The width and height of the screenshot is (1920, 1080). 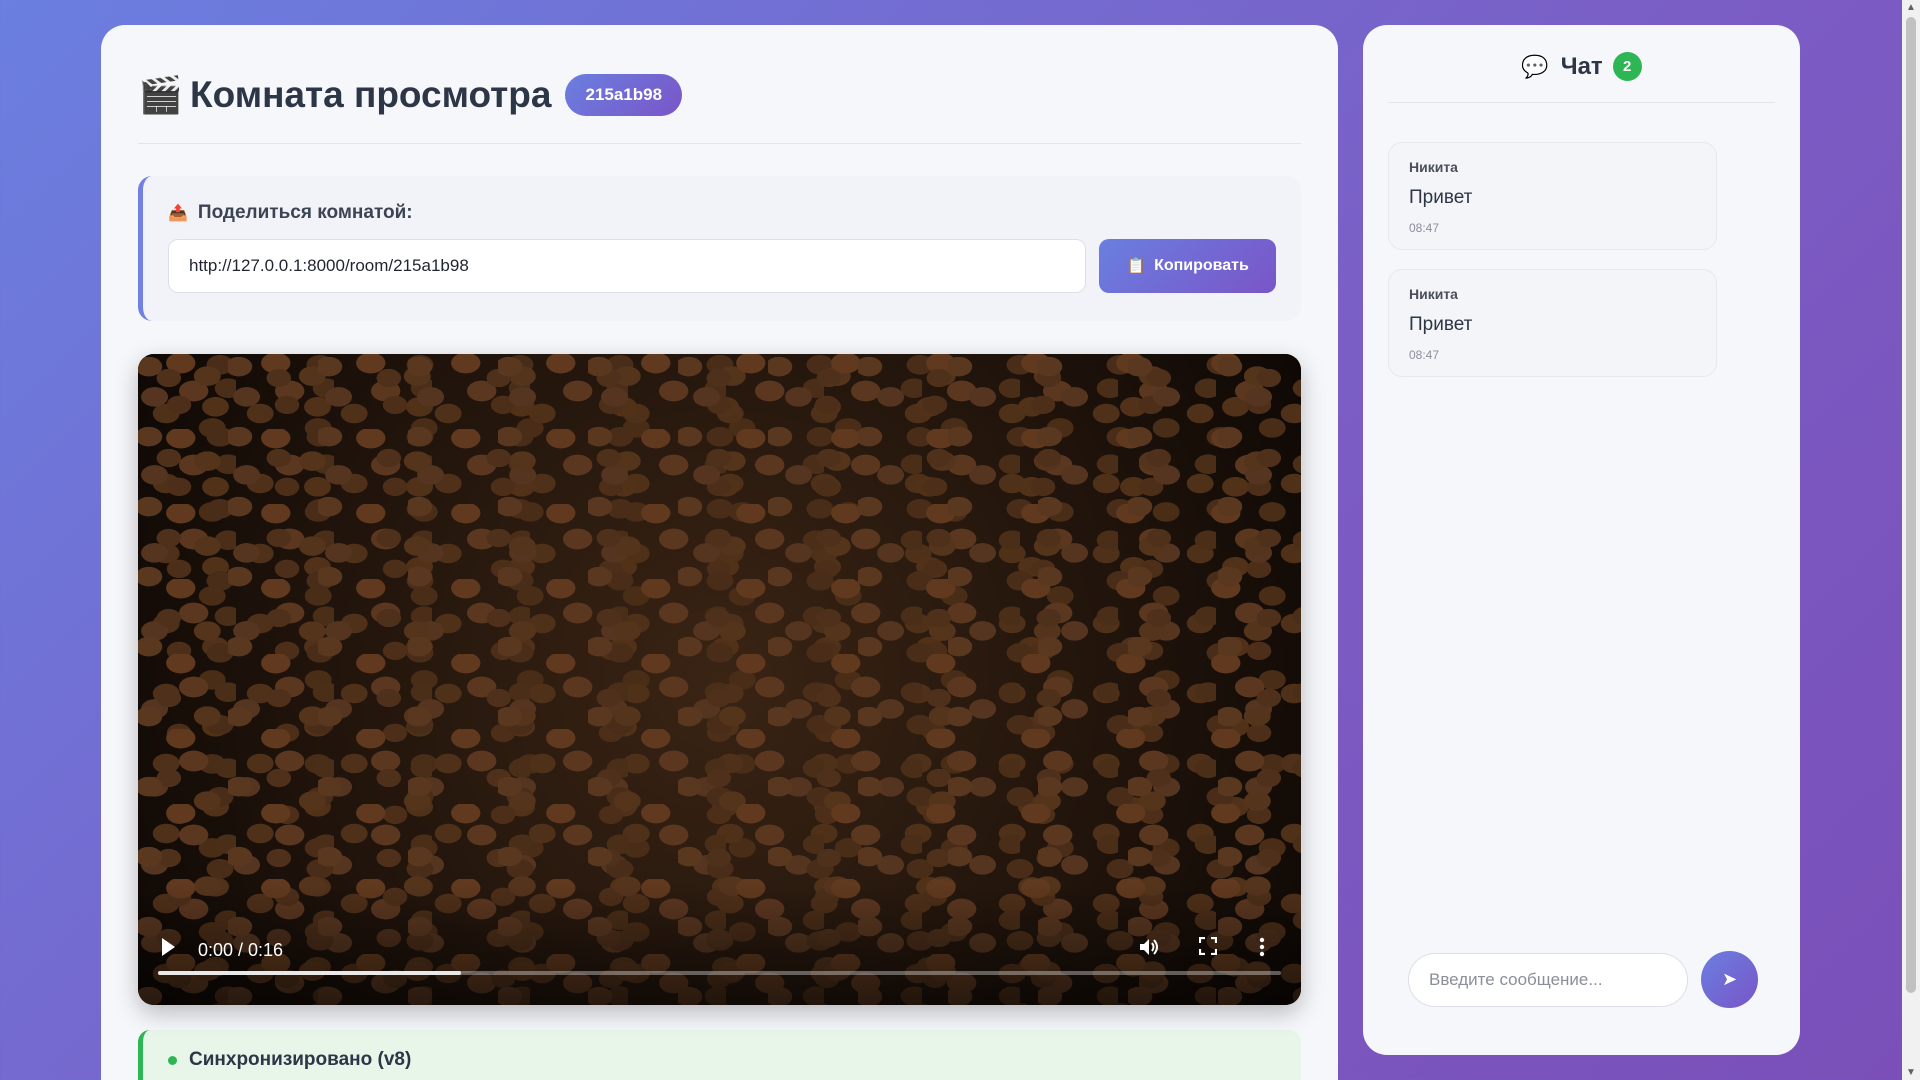 I want to click on play-button, so click(x=171, y=949).